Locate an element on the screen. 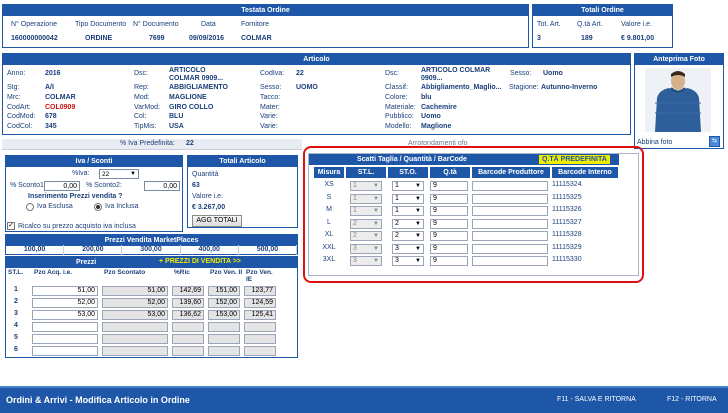 Image resolution: width=728 pixels, height=413 pixels. prezzi-cell-0: 2 is located at coordinates (16, 301).